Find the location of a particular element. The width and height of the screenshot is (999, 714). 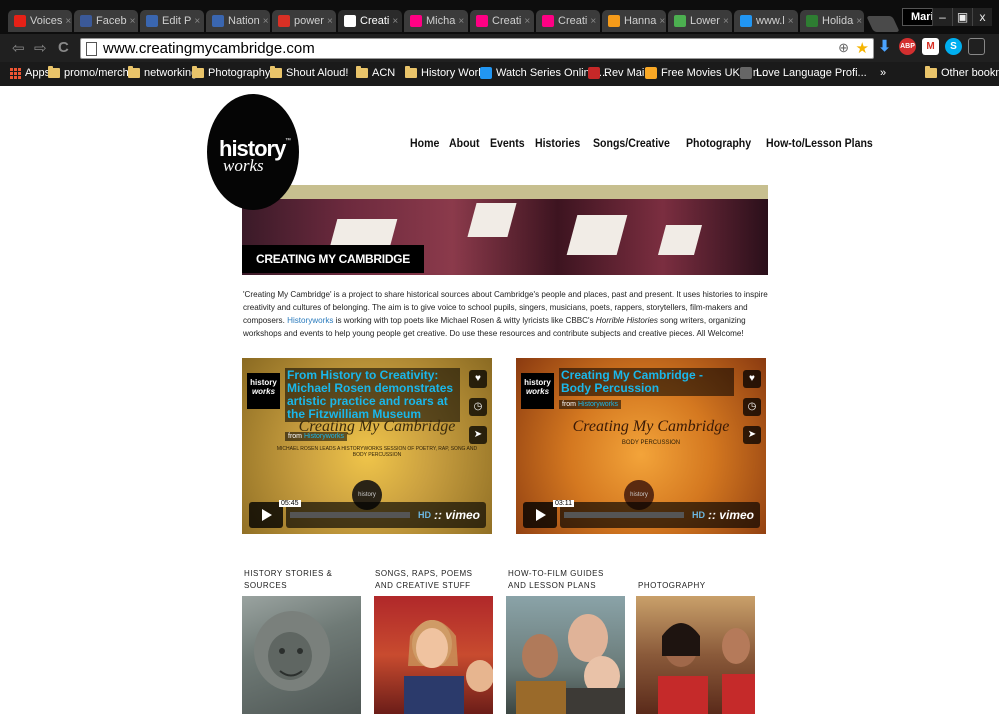

nav-item-about: About is located at coordinates (464, 143).